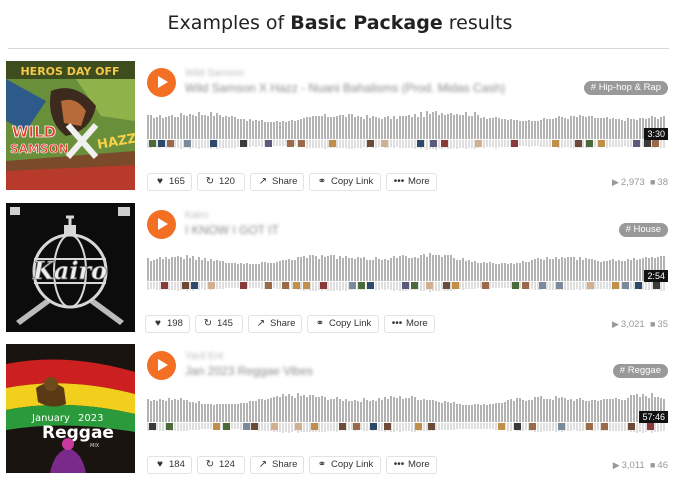 Image resolution: width=680 pixels, height=486 pixels. What do you see at coordinates (249, 371) in the screenshot?
I see `track-name: Jan 2023 Reggae Vibes` at bounding box center [249, 371].